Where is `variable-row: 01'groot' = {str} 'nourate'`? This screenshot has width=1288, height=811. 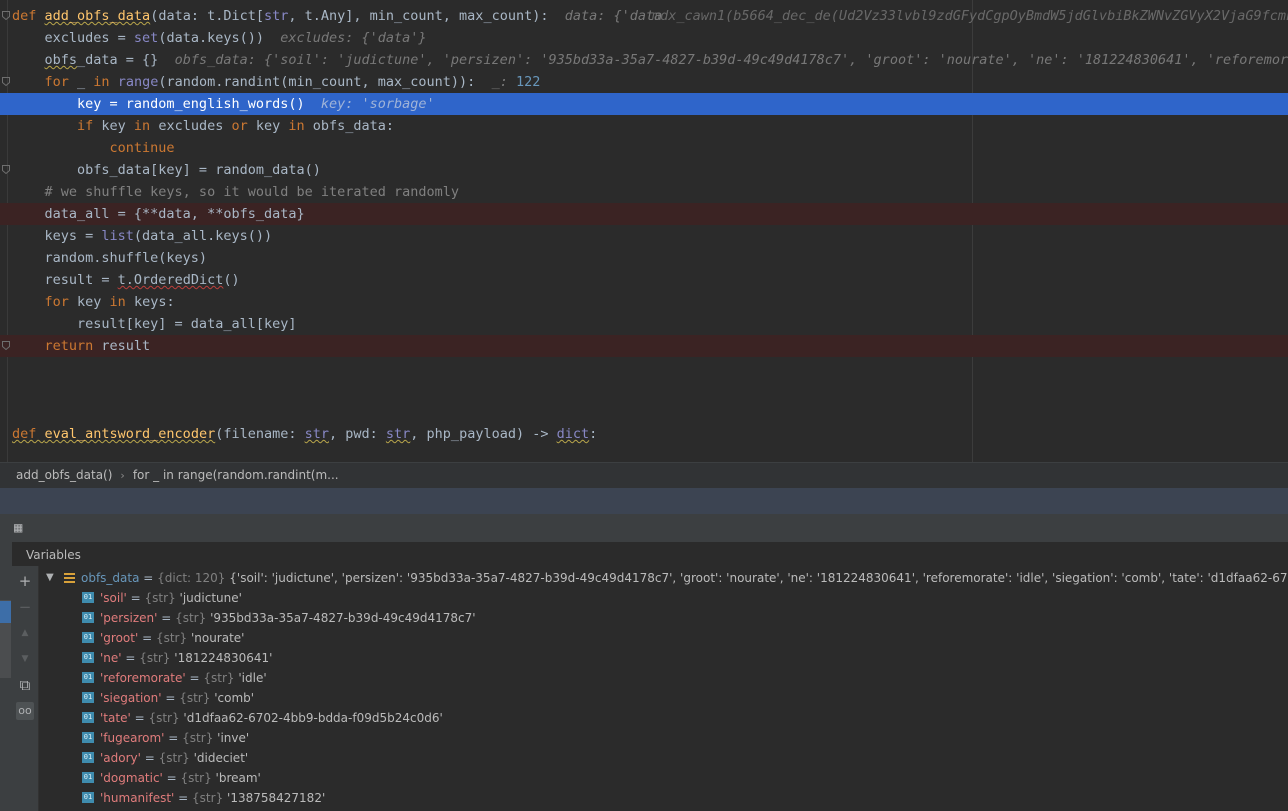 variable-row: 01'groot' = {str} 'nourate' is located at coordinates (663, 638).